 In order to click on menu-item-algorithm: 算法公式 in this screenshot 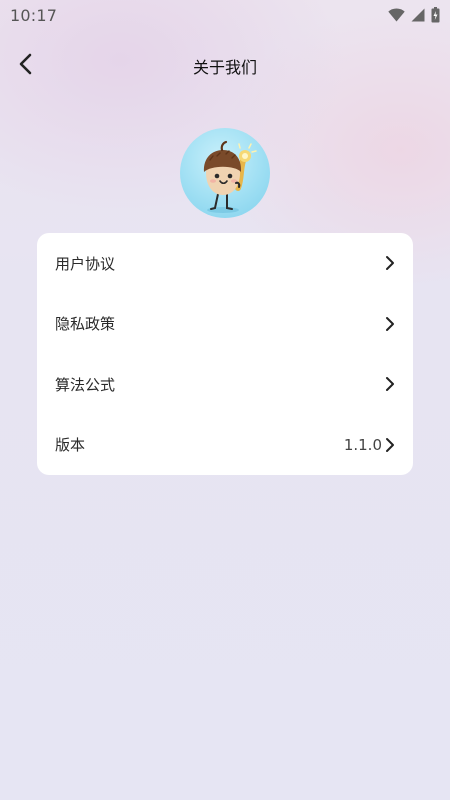, I will do `click(225, 384)`.